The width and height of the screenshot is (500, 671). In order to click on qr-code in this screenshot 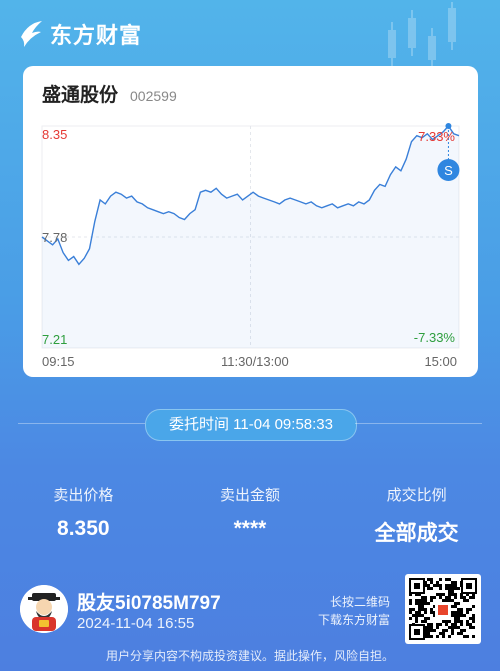, I will do `click(443, 609)`.